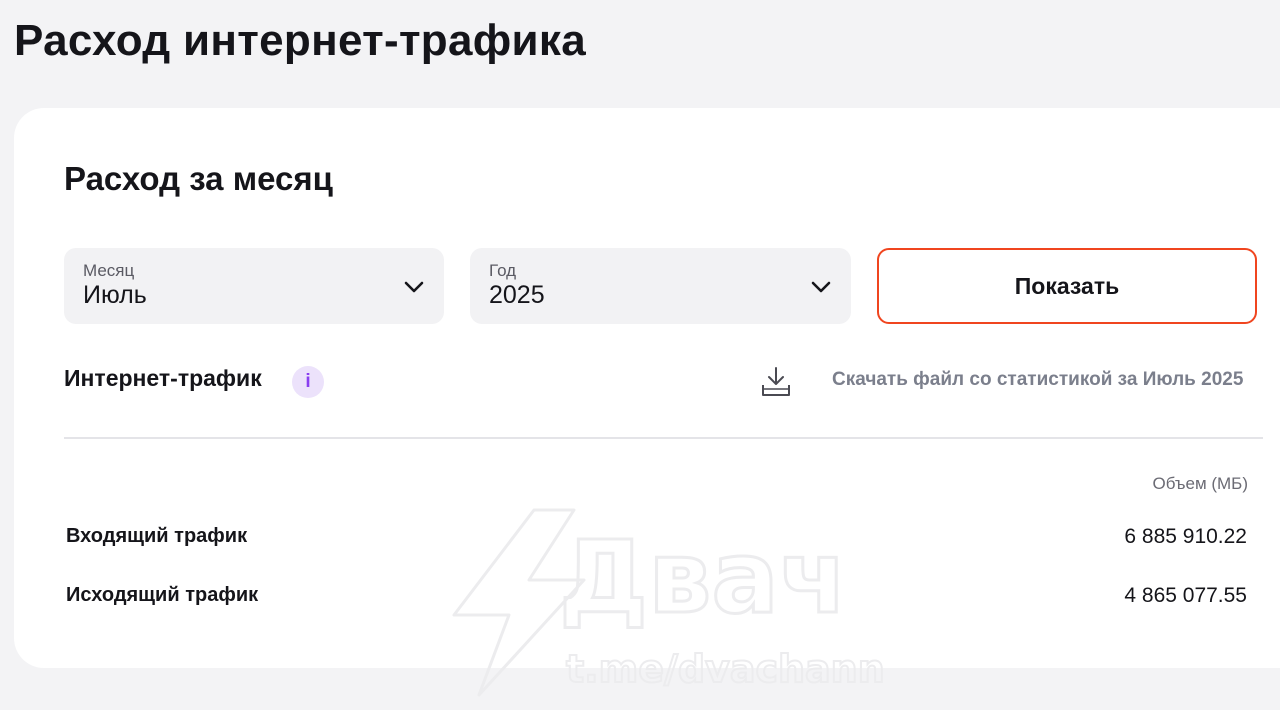 This screenshot has width=1280, height=710. I want to click on download-statistics-link: Скачать файл со статистикой за Июль 2025, so click(1037, 380).